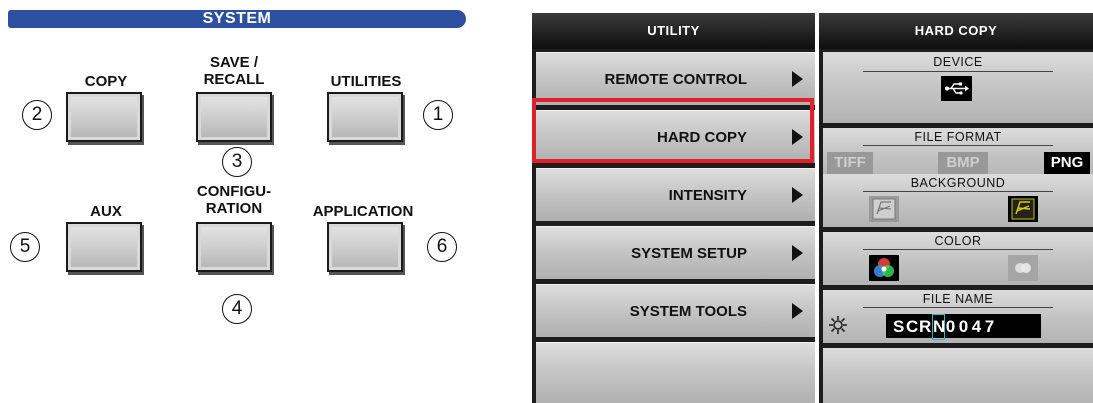  Describe the element at coordinates (365, 117) in the screenshot. I see `utilities-key` at that location.